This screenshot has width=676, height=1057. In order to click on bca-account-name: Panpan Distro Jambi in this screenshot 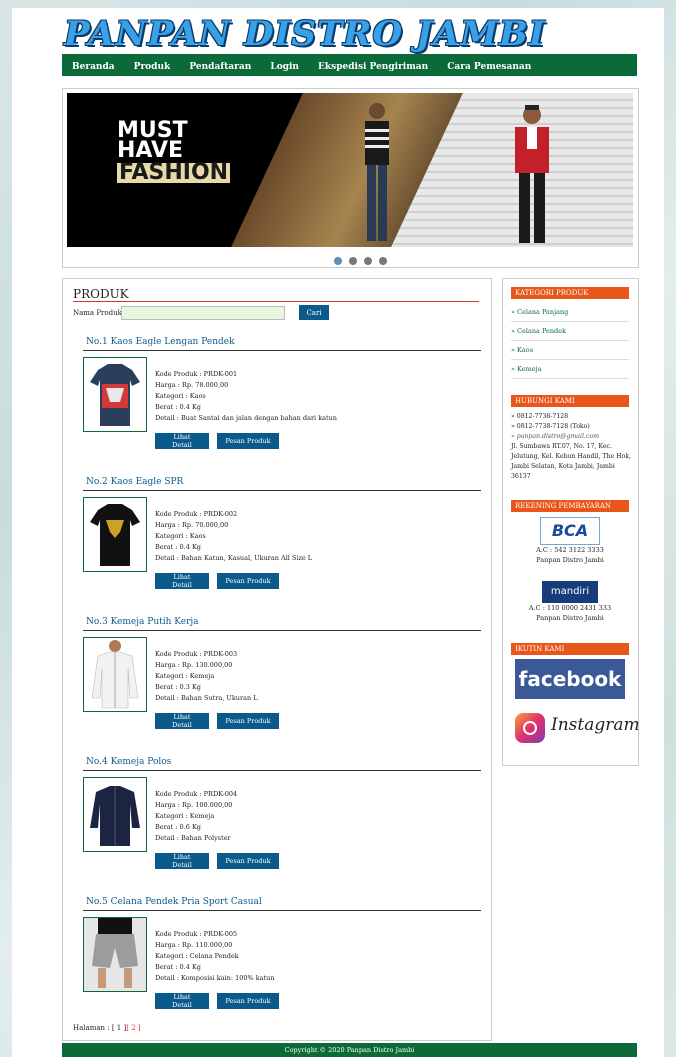, I will do `click(570, 560)`.